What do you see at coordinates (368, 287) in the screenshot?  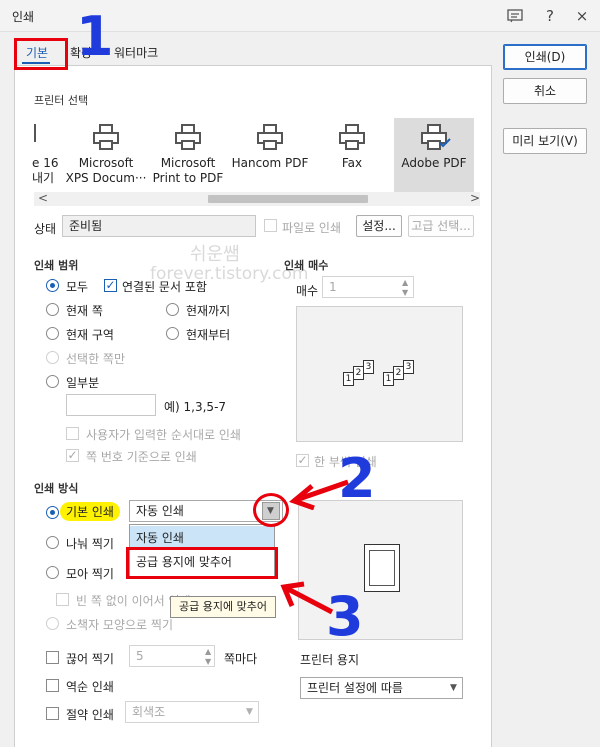 I see `copies-count-input: 1` at bounding box center [368, 287].